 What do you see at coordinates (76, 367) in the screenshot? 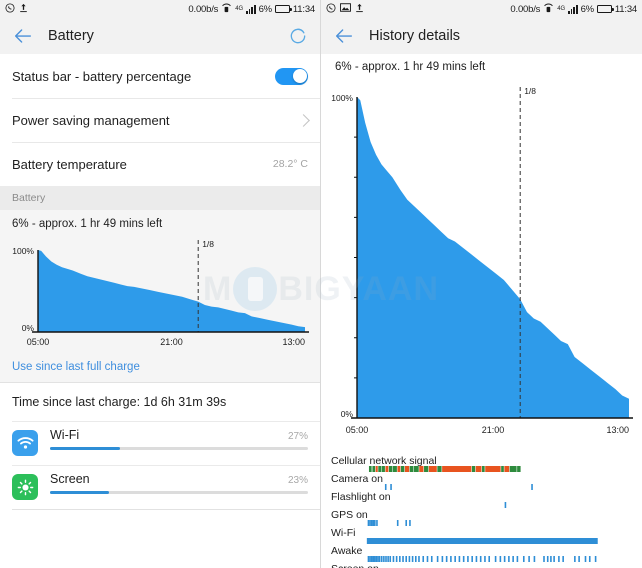
I see `link-label: Use since last full charge` at bounding box center [76, 367].